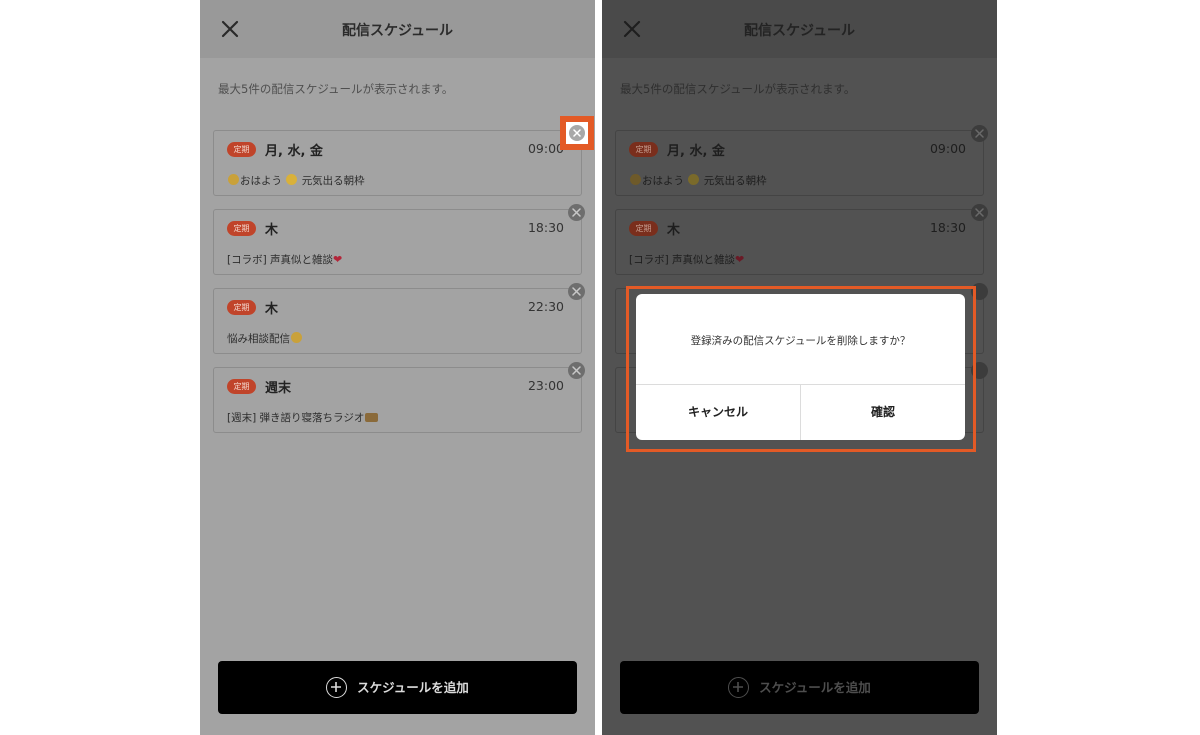  Describe the element at coordinates (545, 385) in the screenshot. I see `schedule-time: 23:00` at that location.